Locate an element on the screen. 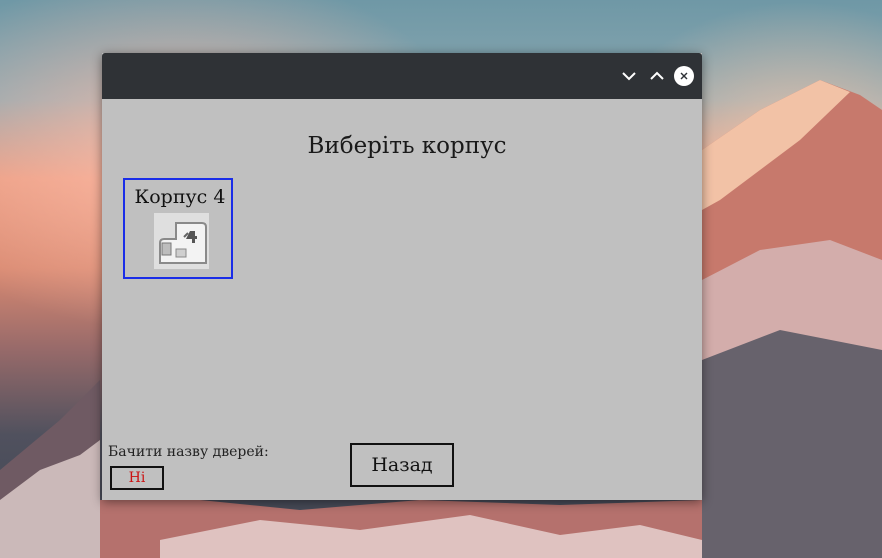 Image resolution: width=882 pixels, height=558 pixels. building-card: Корпус 4 is located at coordinates (178, 228).